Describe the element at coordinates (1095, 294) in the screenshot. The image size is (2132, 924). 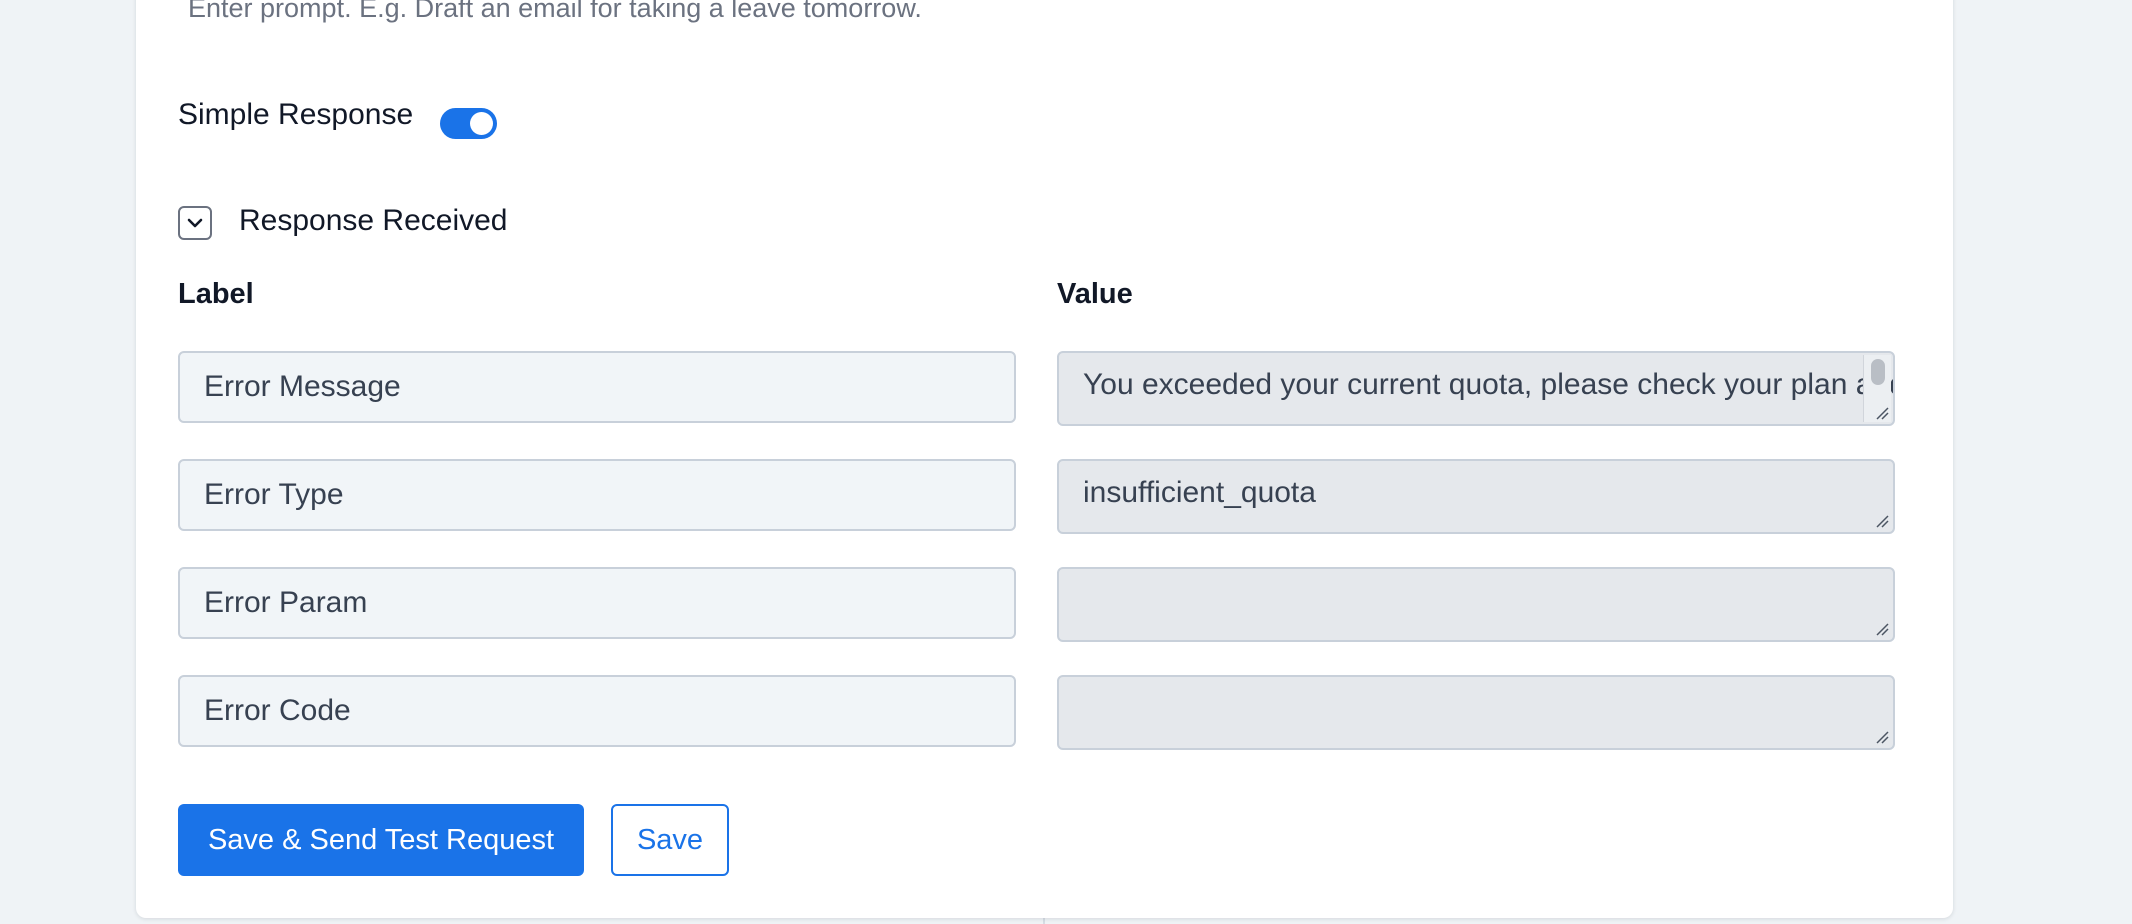
I see `value-column-header: Value` at that location.